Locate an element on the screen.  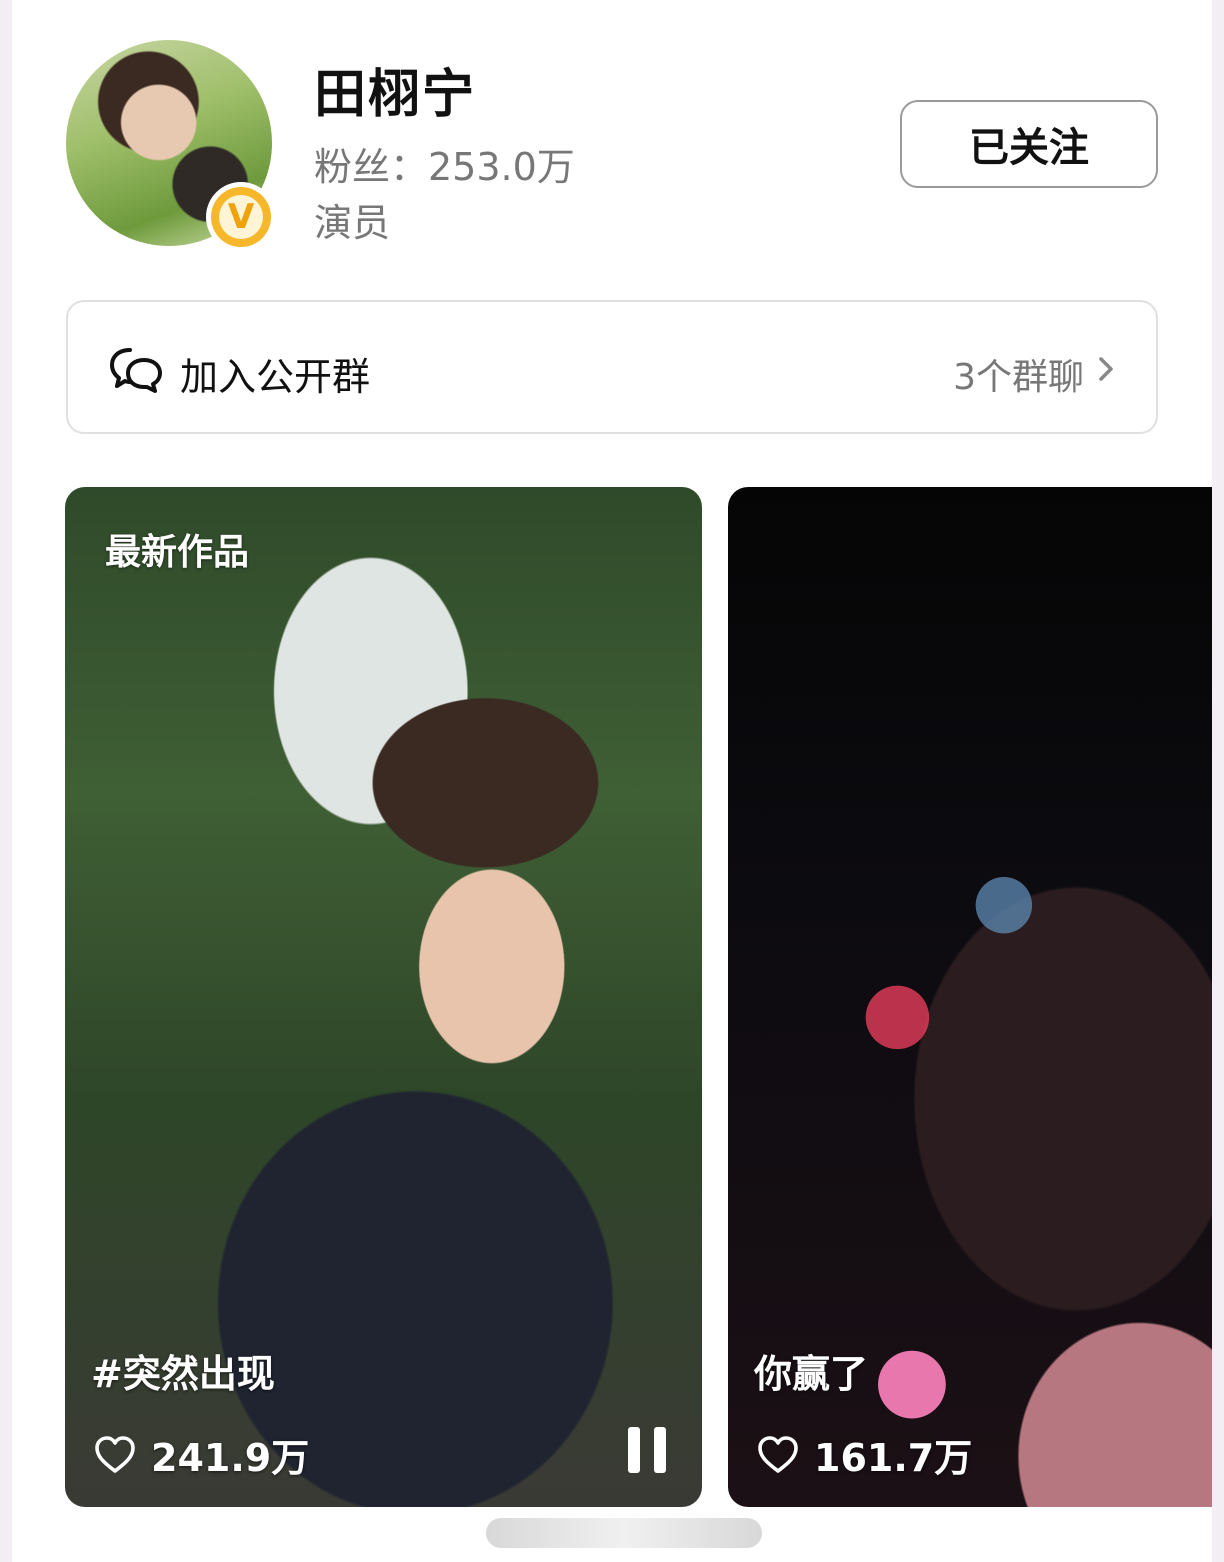
follow-button: 已关注 is located at coordinates (1029, 144).